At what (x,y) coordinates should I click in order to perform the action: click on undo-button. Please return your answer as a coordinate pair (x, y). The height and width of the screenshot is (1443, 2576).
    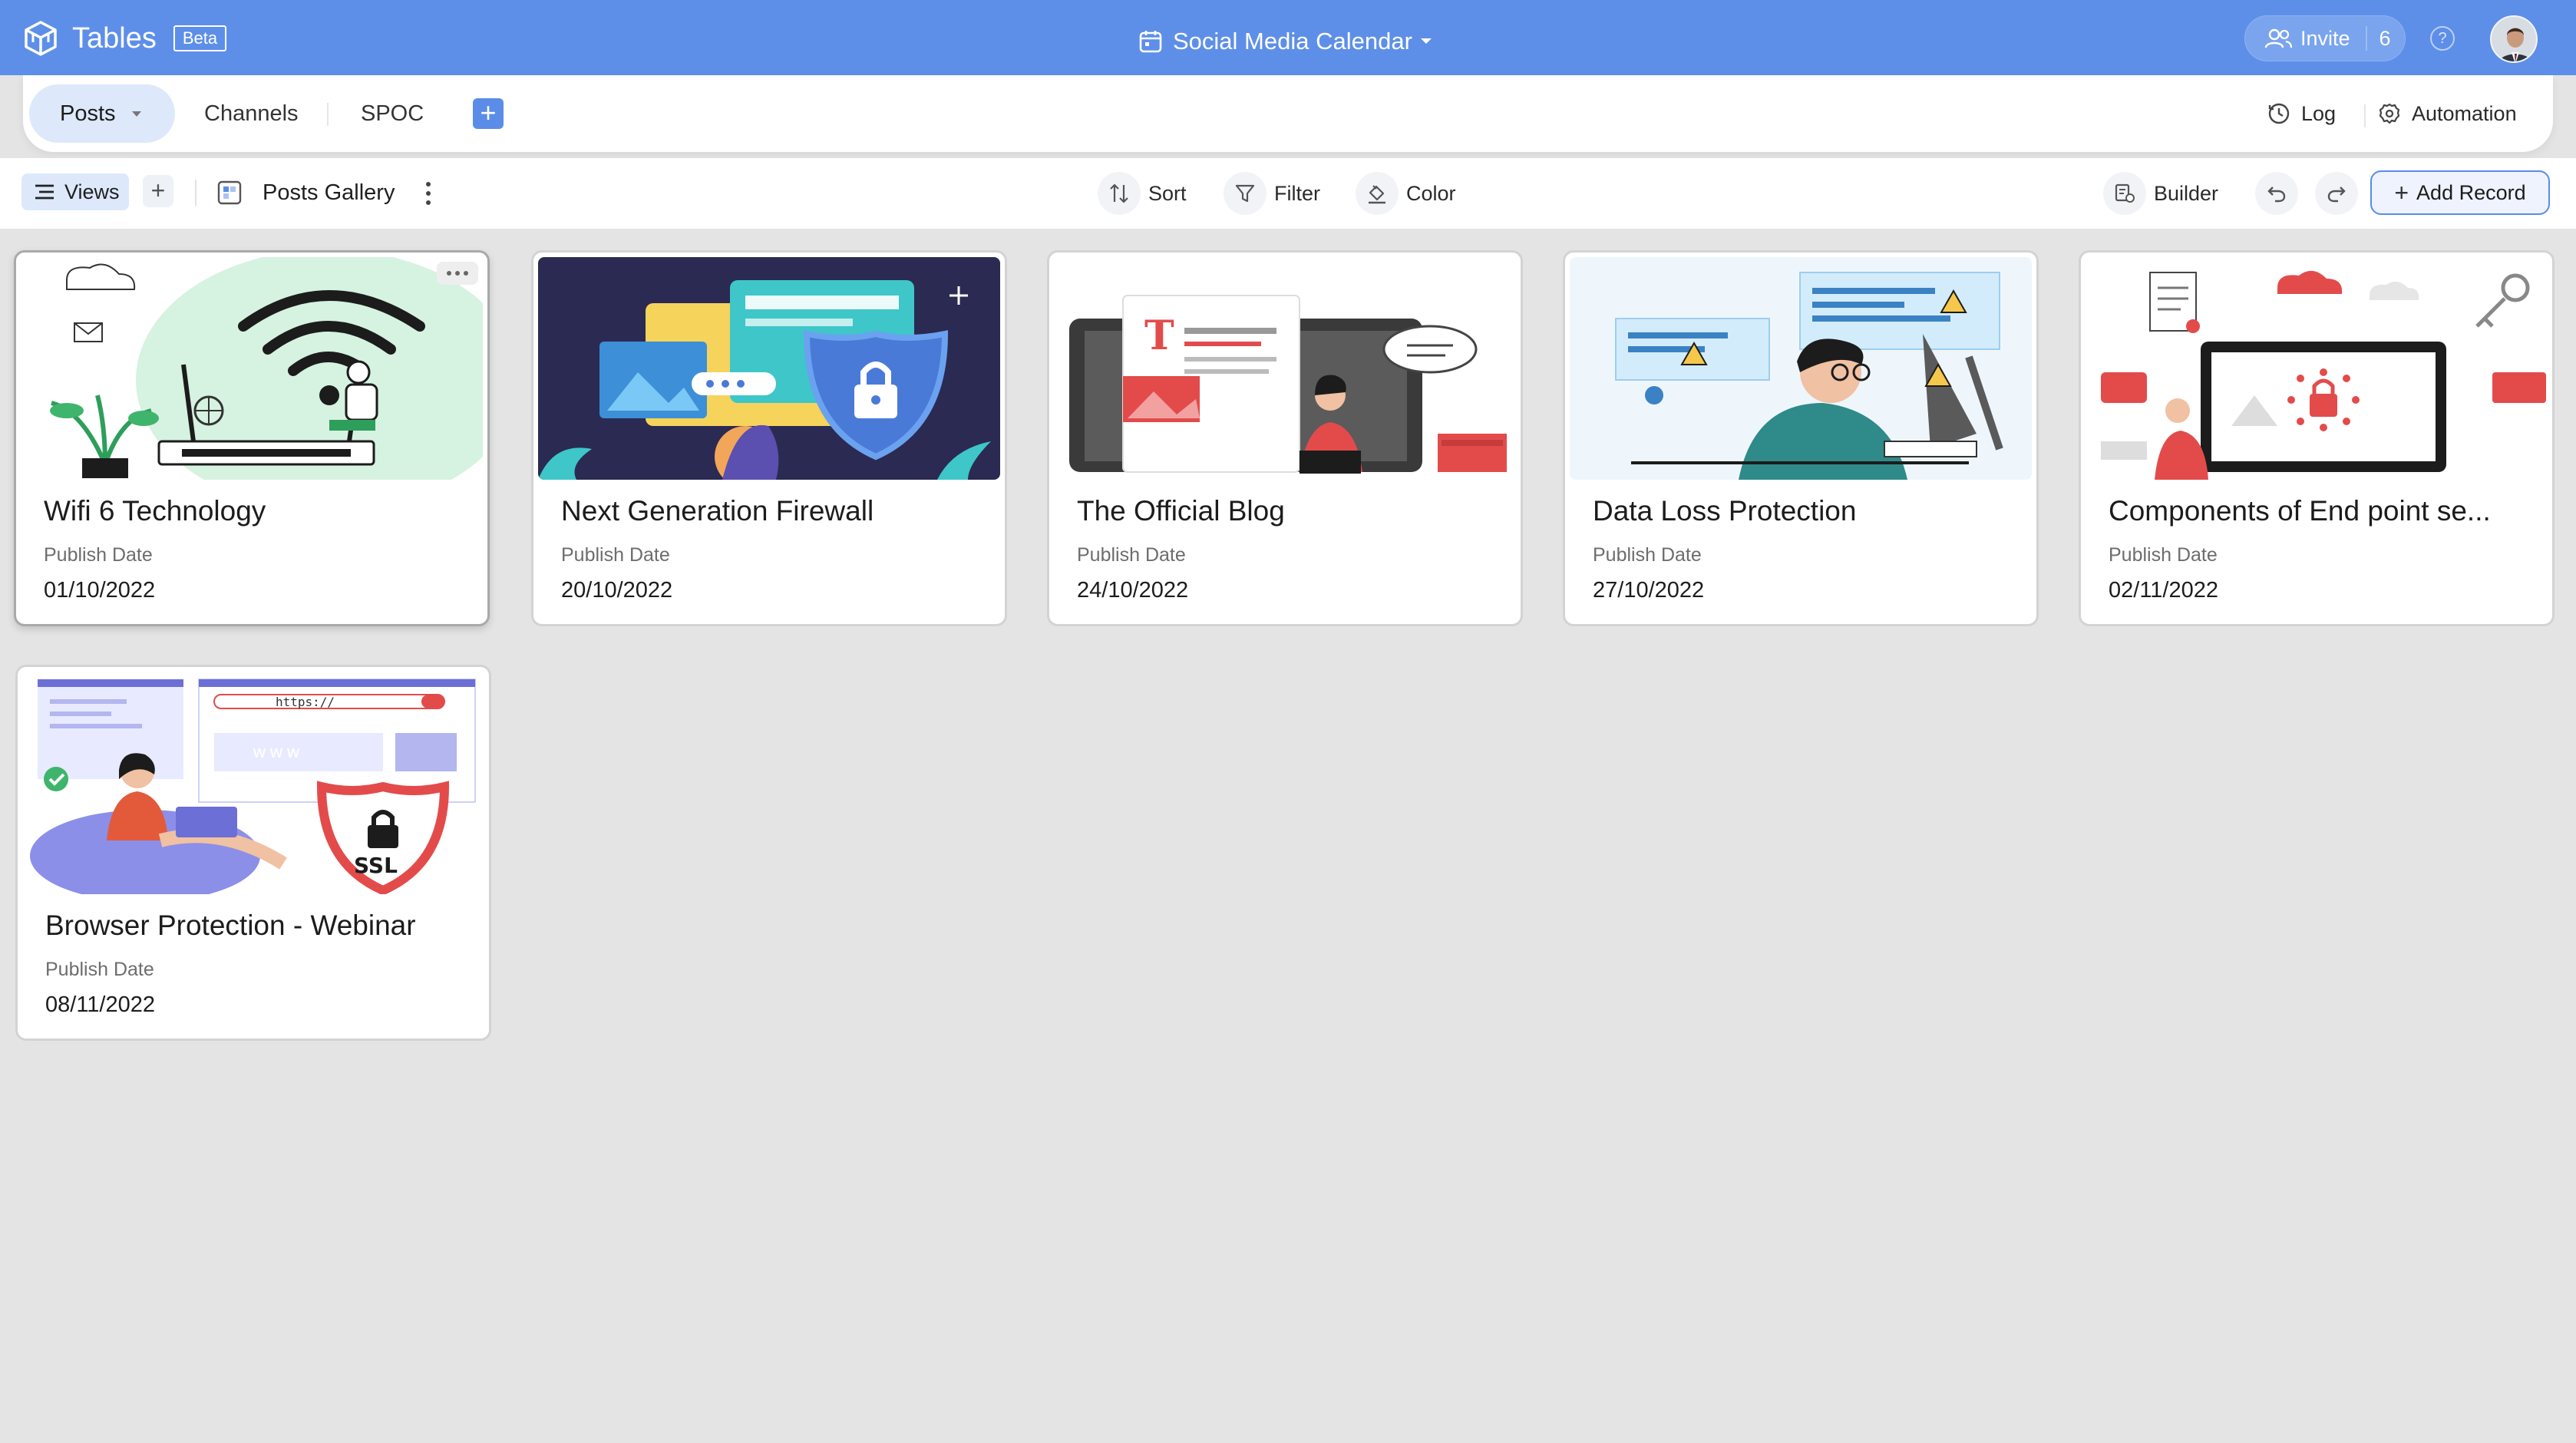
    Looking at the image, I should click on (2276, 193).